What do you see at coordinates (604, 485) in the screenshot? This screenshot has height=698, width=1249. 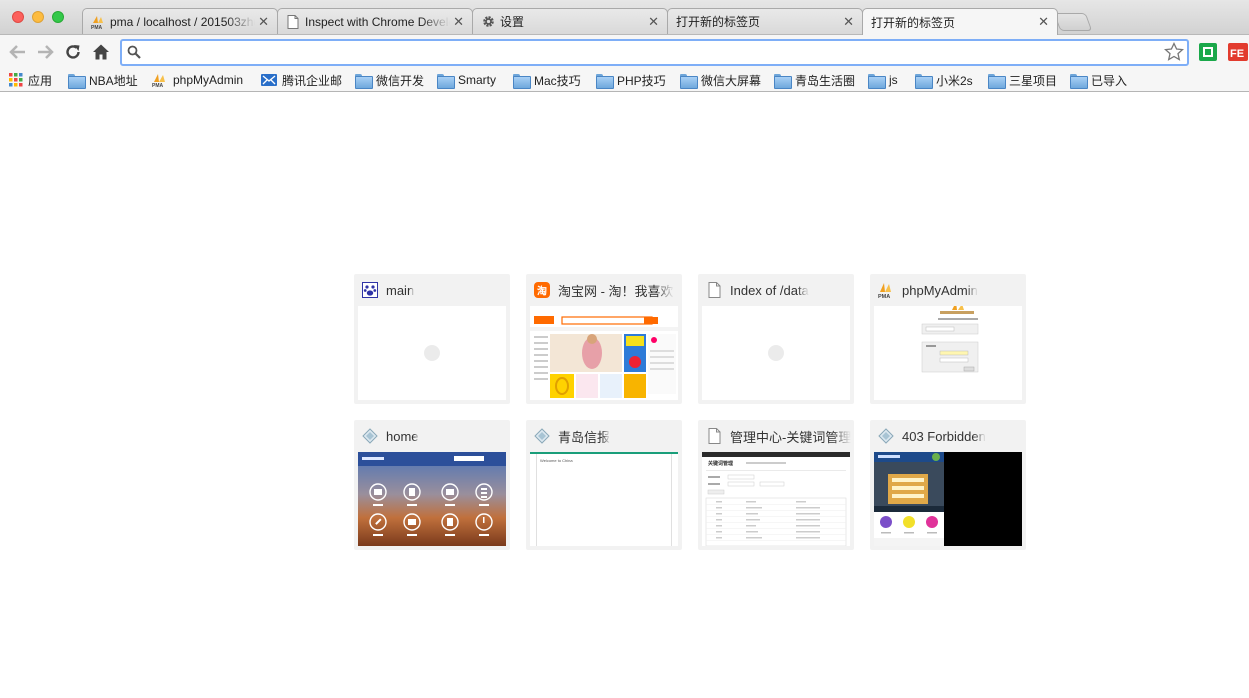 I see `most-visited-tile: 青岛信报 Welcome to China` at bounding box center [604, 485].